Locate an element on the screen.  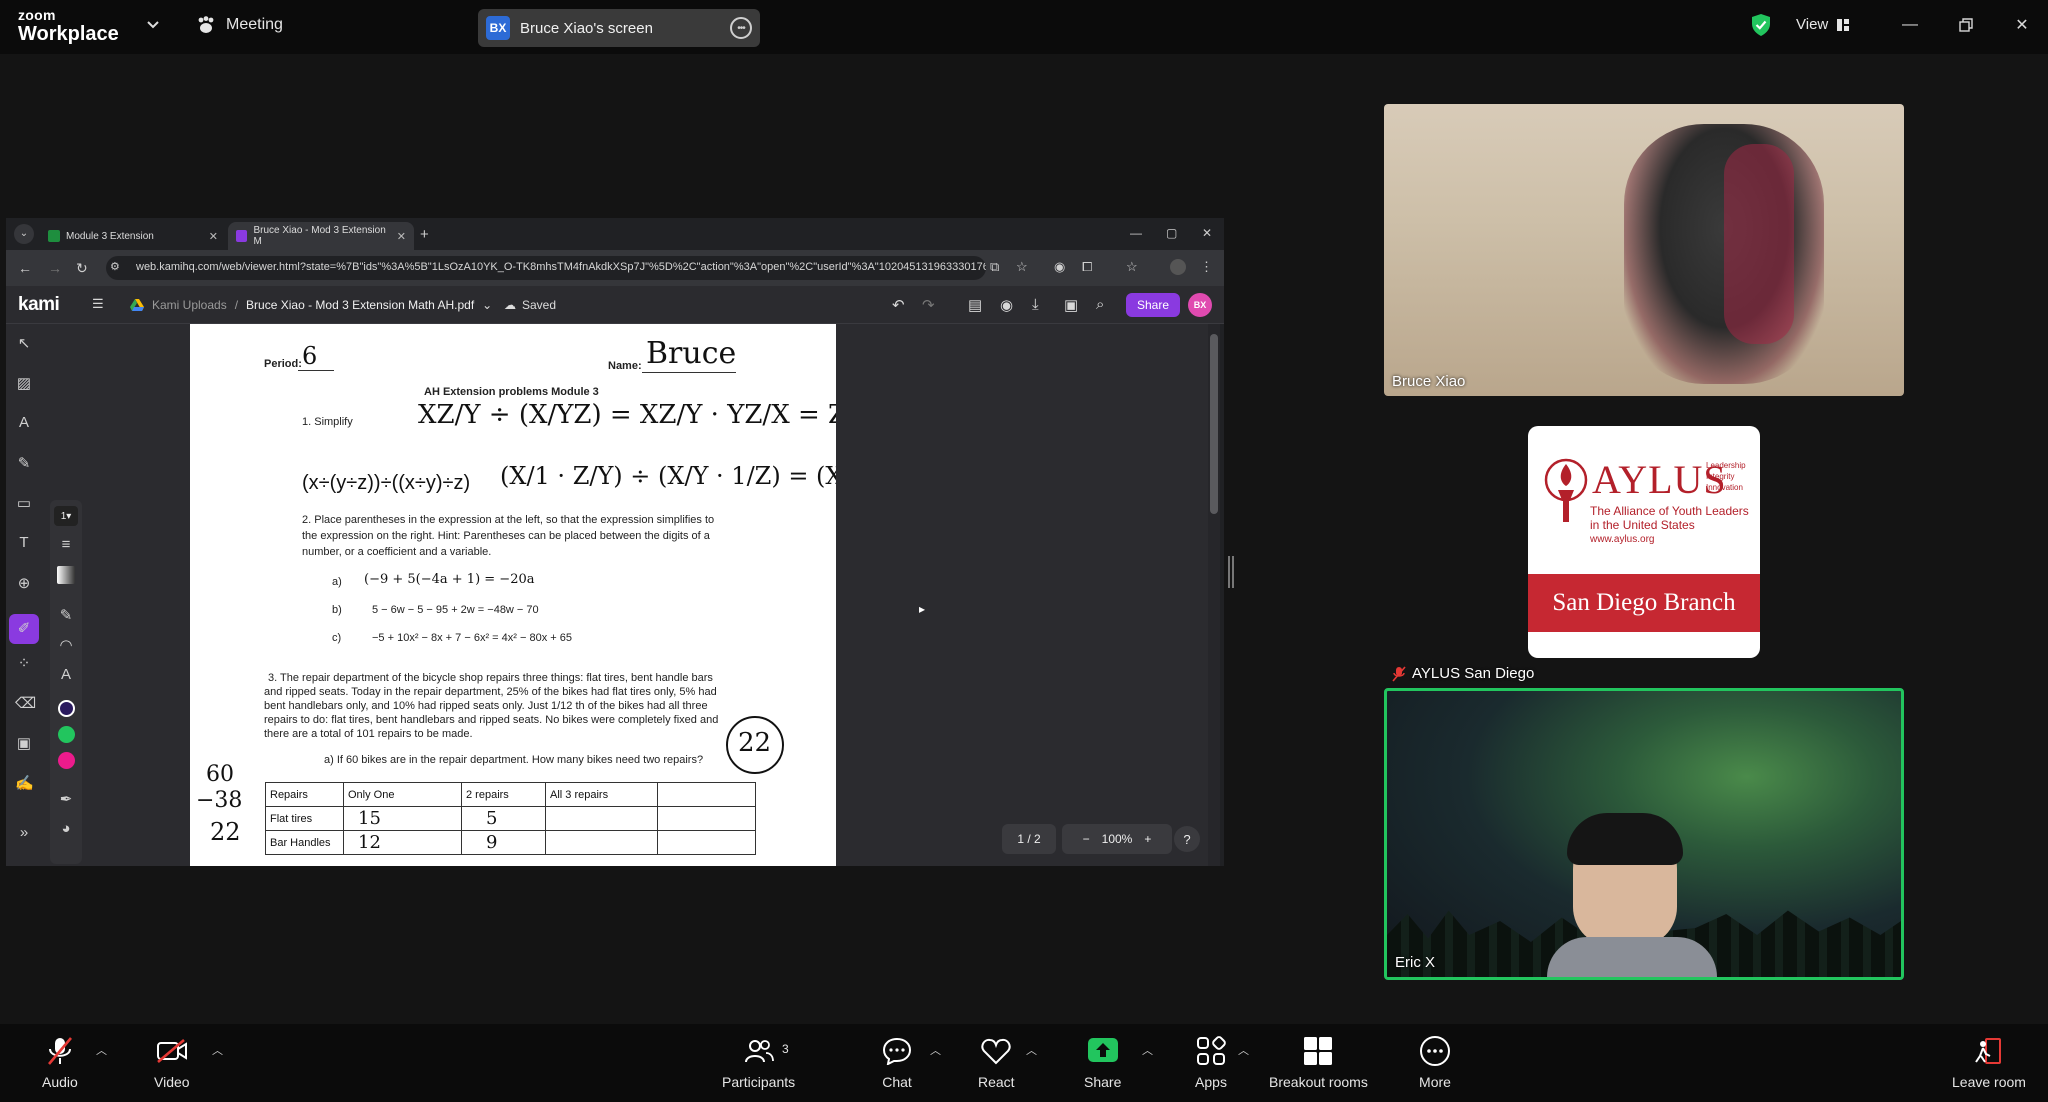
zoom-level: 100% is located at coordinates (1117, 839).